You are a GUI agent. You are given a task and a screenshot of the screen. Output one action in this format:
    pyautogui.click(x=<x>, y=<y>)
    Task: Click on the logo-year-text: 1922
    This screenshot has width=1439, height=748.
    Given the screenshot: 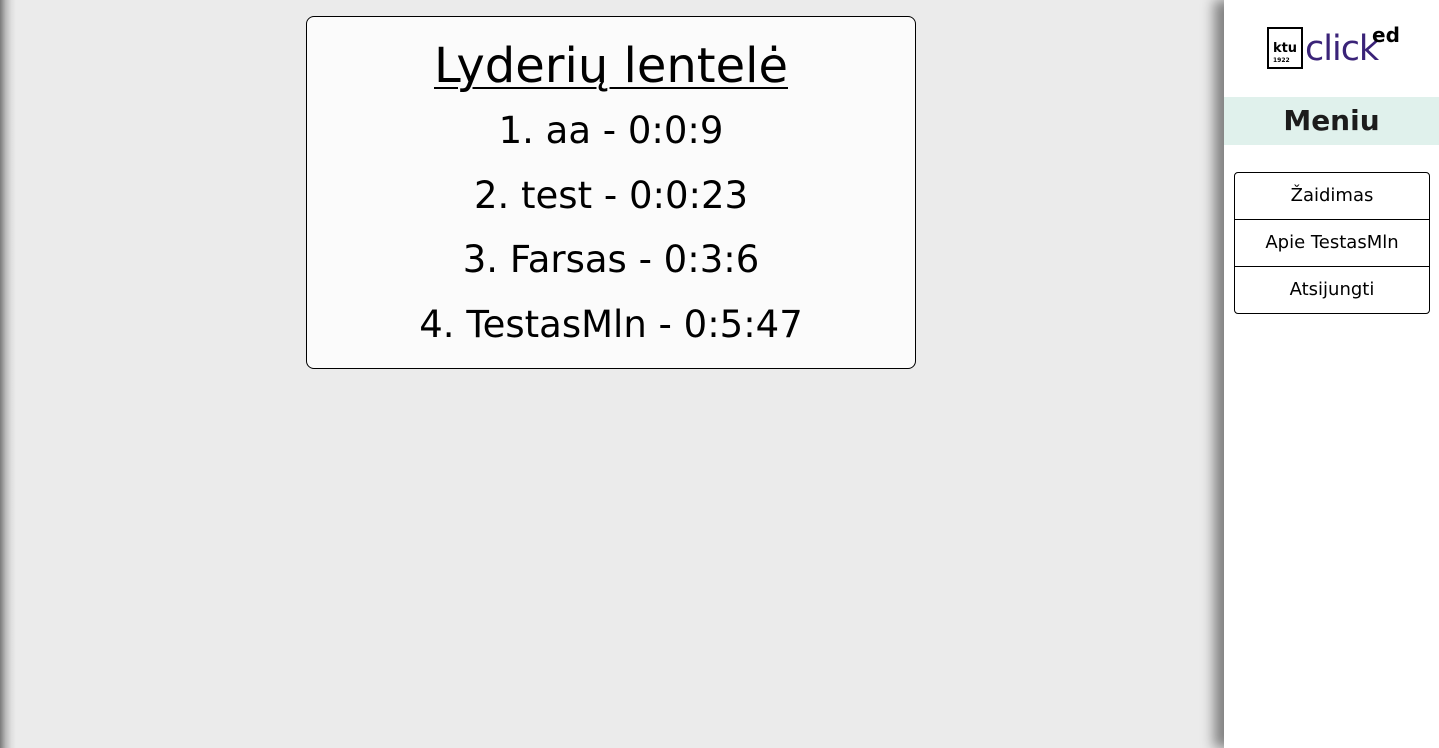 What is the action you would take?
    pyautogui.click(x=1281, y=60)
    